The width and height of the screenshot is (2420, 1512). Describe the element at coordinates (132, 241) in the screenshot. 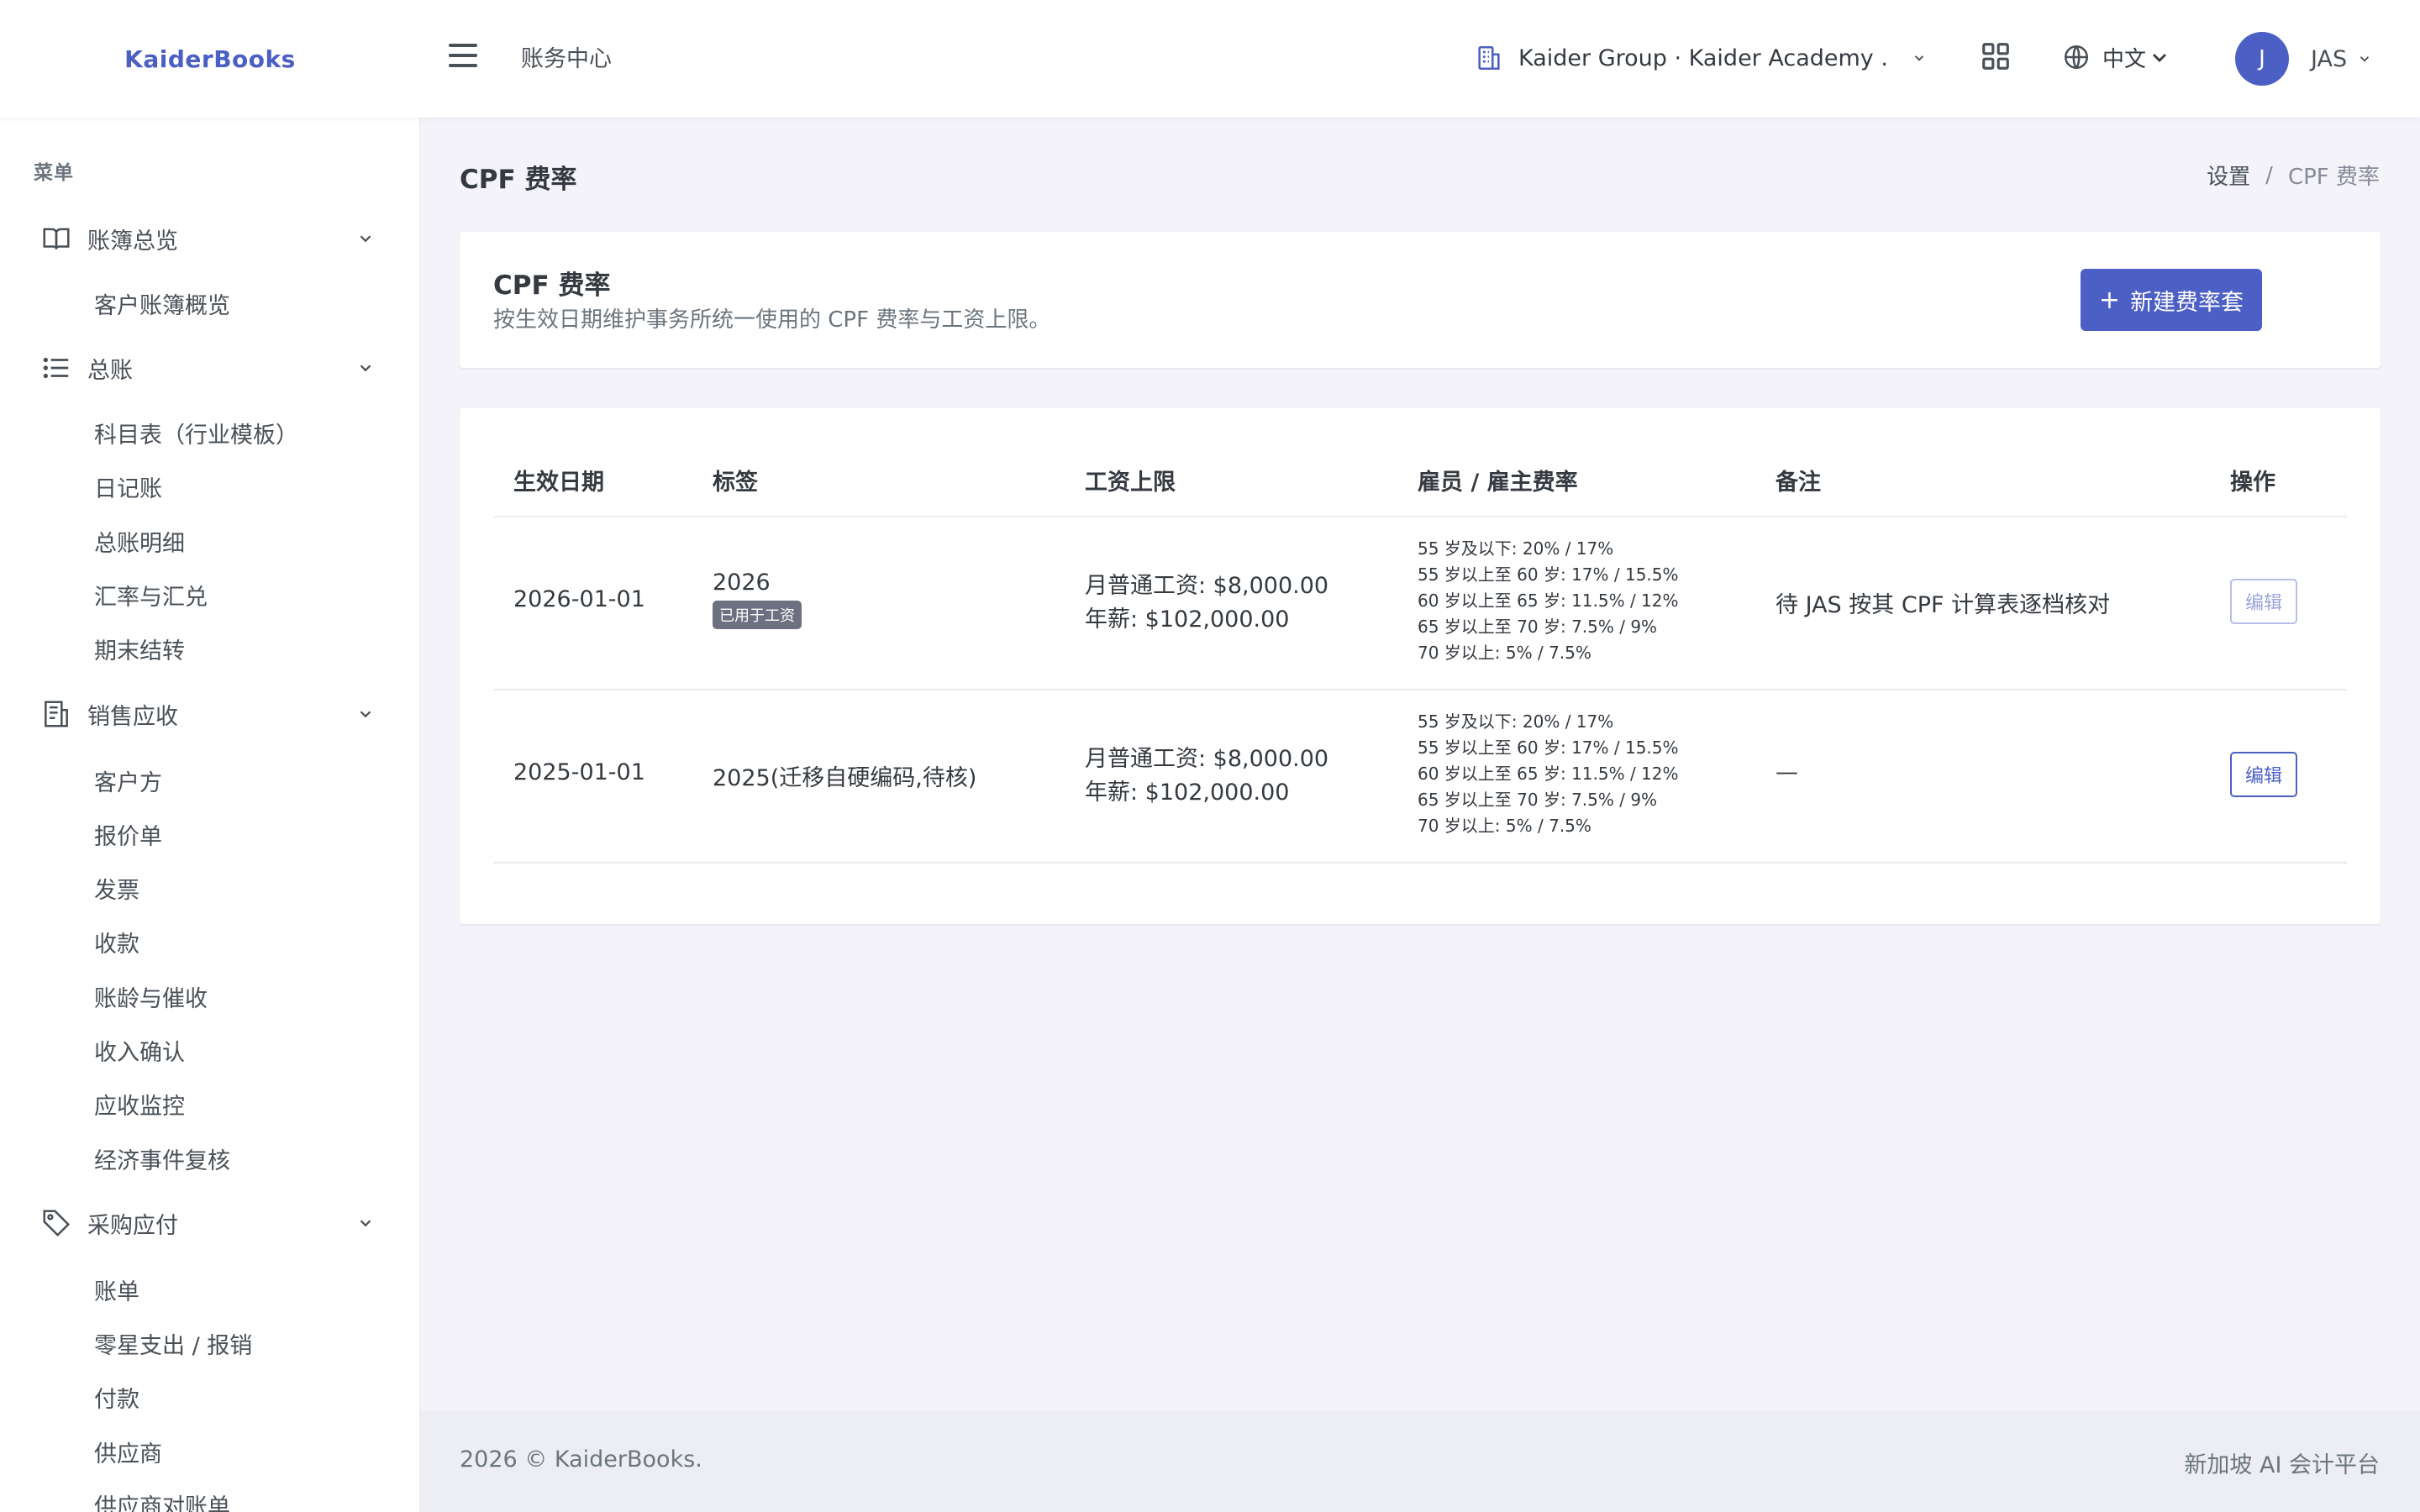

I see `sidebar-group-label: 账簿总览` at that location.